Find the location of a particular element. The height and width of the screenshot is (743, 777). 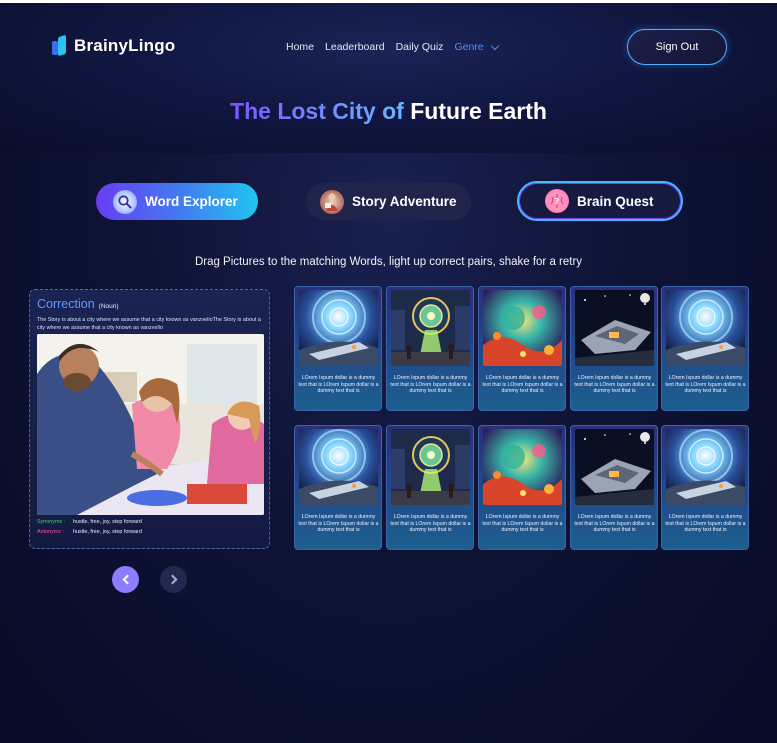

sign-out-button: Sign Out is located at coordinates (677, 47).